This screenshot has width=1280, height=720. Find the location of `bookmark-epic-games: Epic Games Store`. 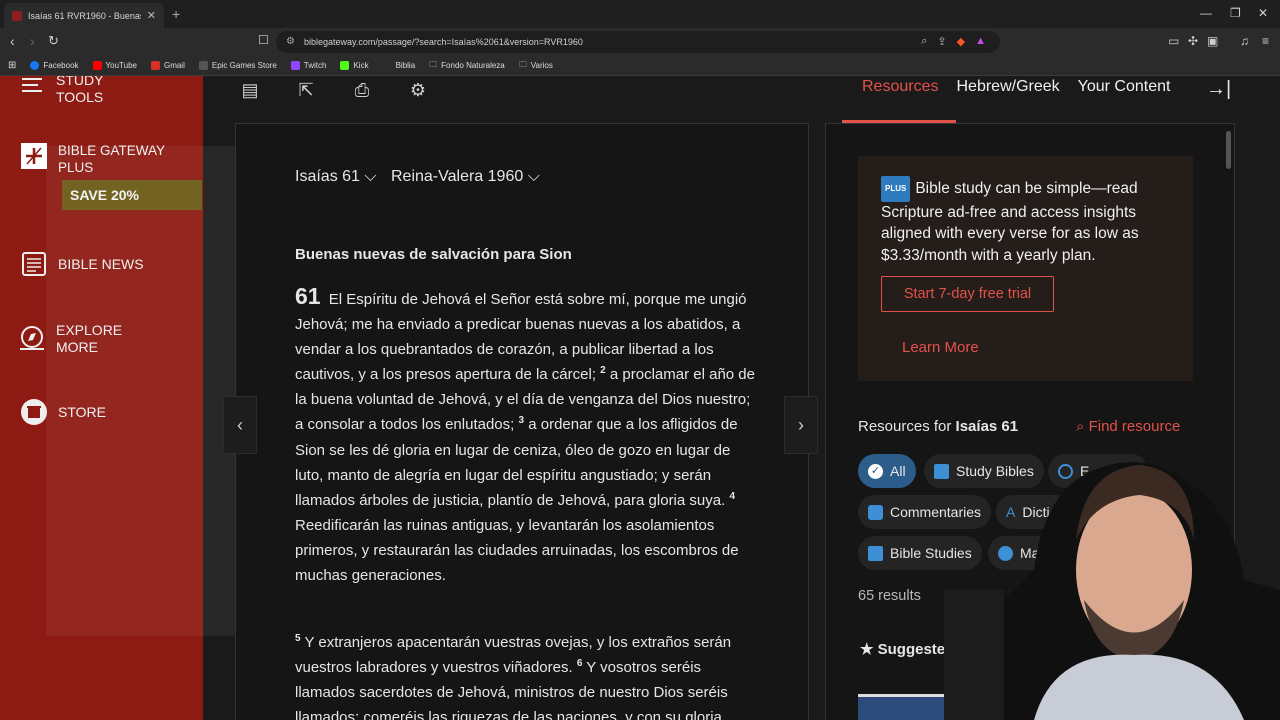

bookmark-epic-games: Epic Games Store is located at coordinates (237, 65).